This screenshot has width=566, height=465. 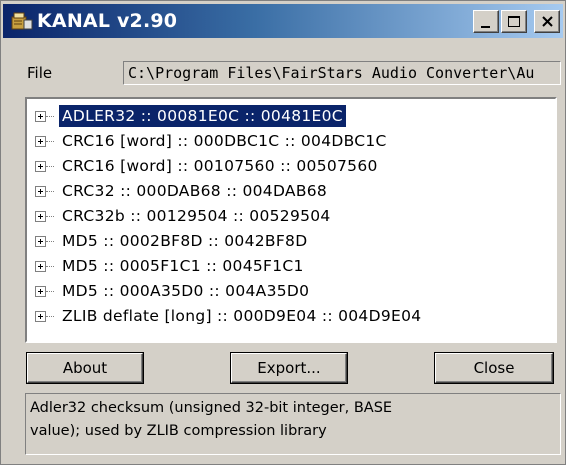 I want to click on description-line-2: value); used by ZLIB compression library, so click(x=178, y=431).